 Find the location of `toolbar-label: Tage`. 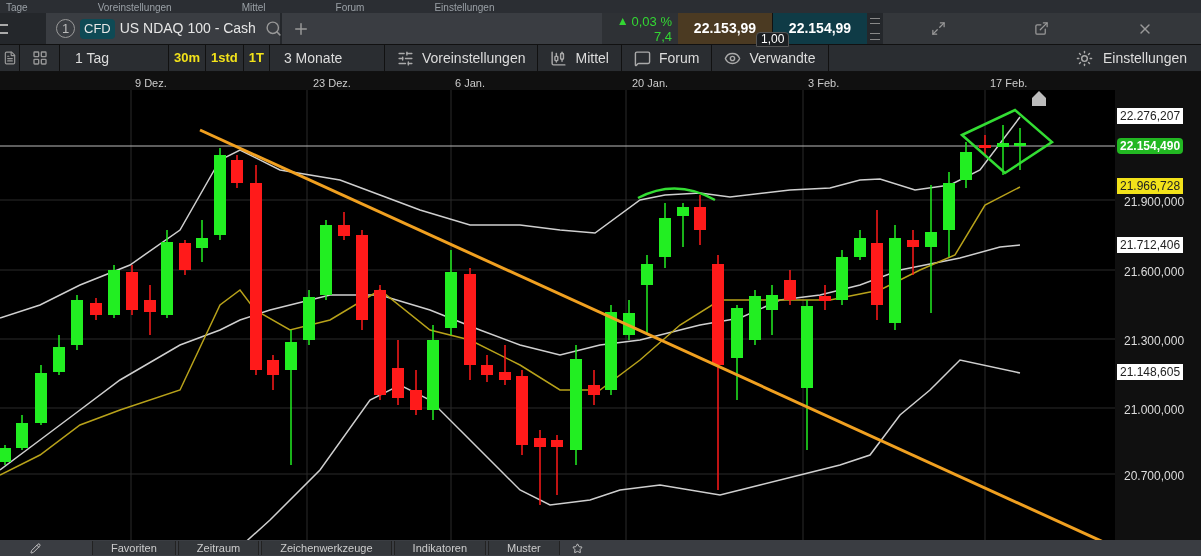

toolbar-label: Tage is located at coordinates (17, 7).